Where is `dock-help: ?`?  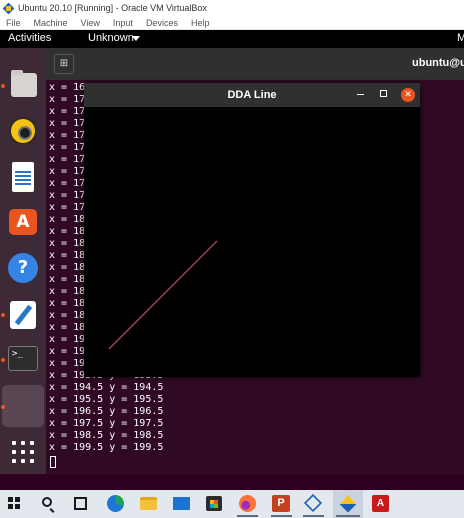
dock-help: ? is located at coordinates (23, 268).